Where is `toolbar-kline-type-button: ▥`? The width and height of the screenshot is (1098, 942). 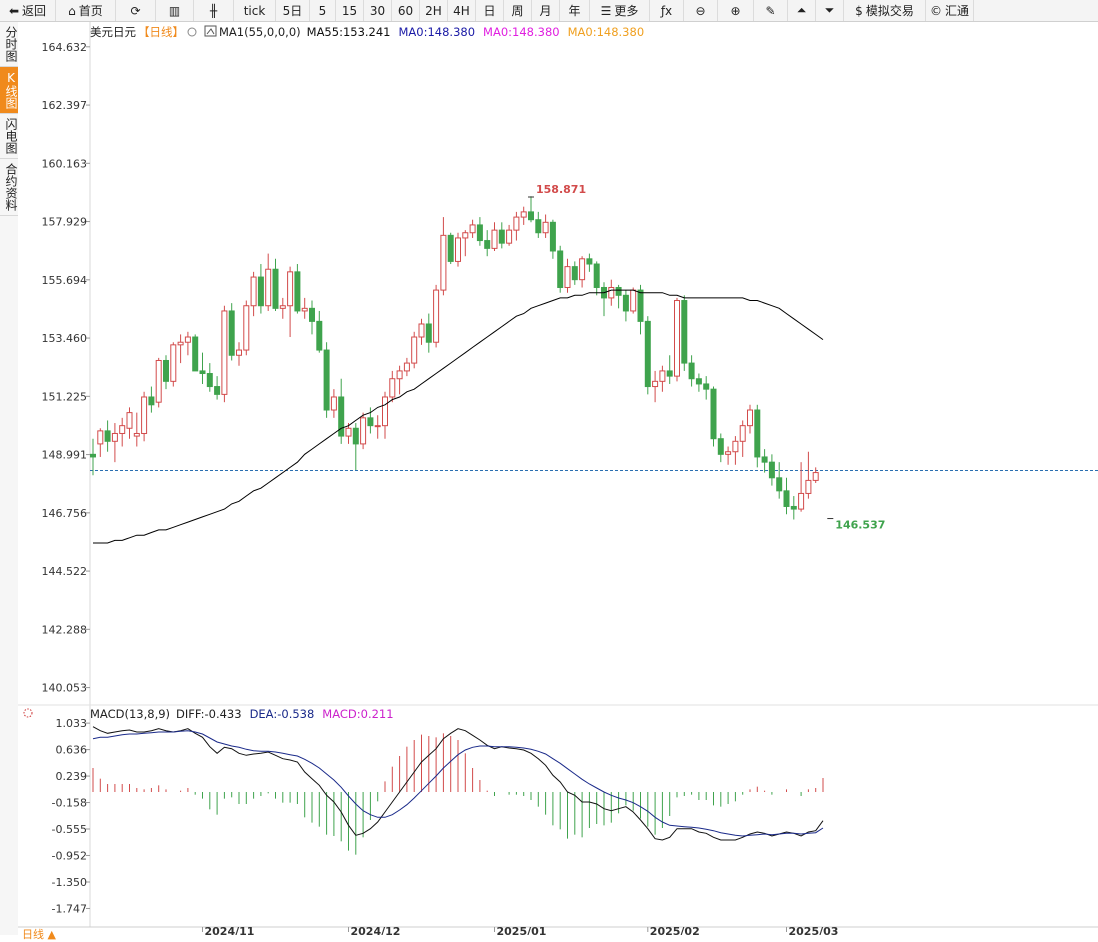 toolbar-kline-type-button: ▥ is located at coordinates (175, 10).